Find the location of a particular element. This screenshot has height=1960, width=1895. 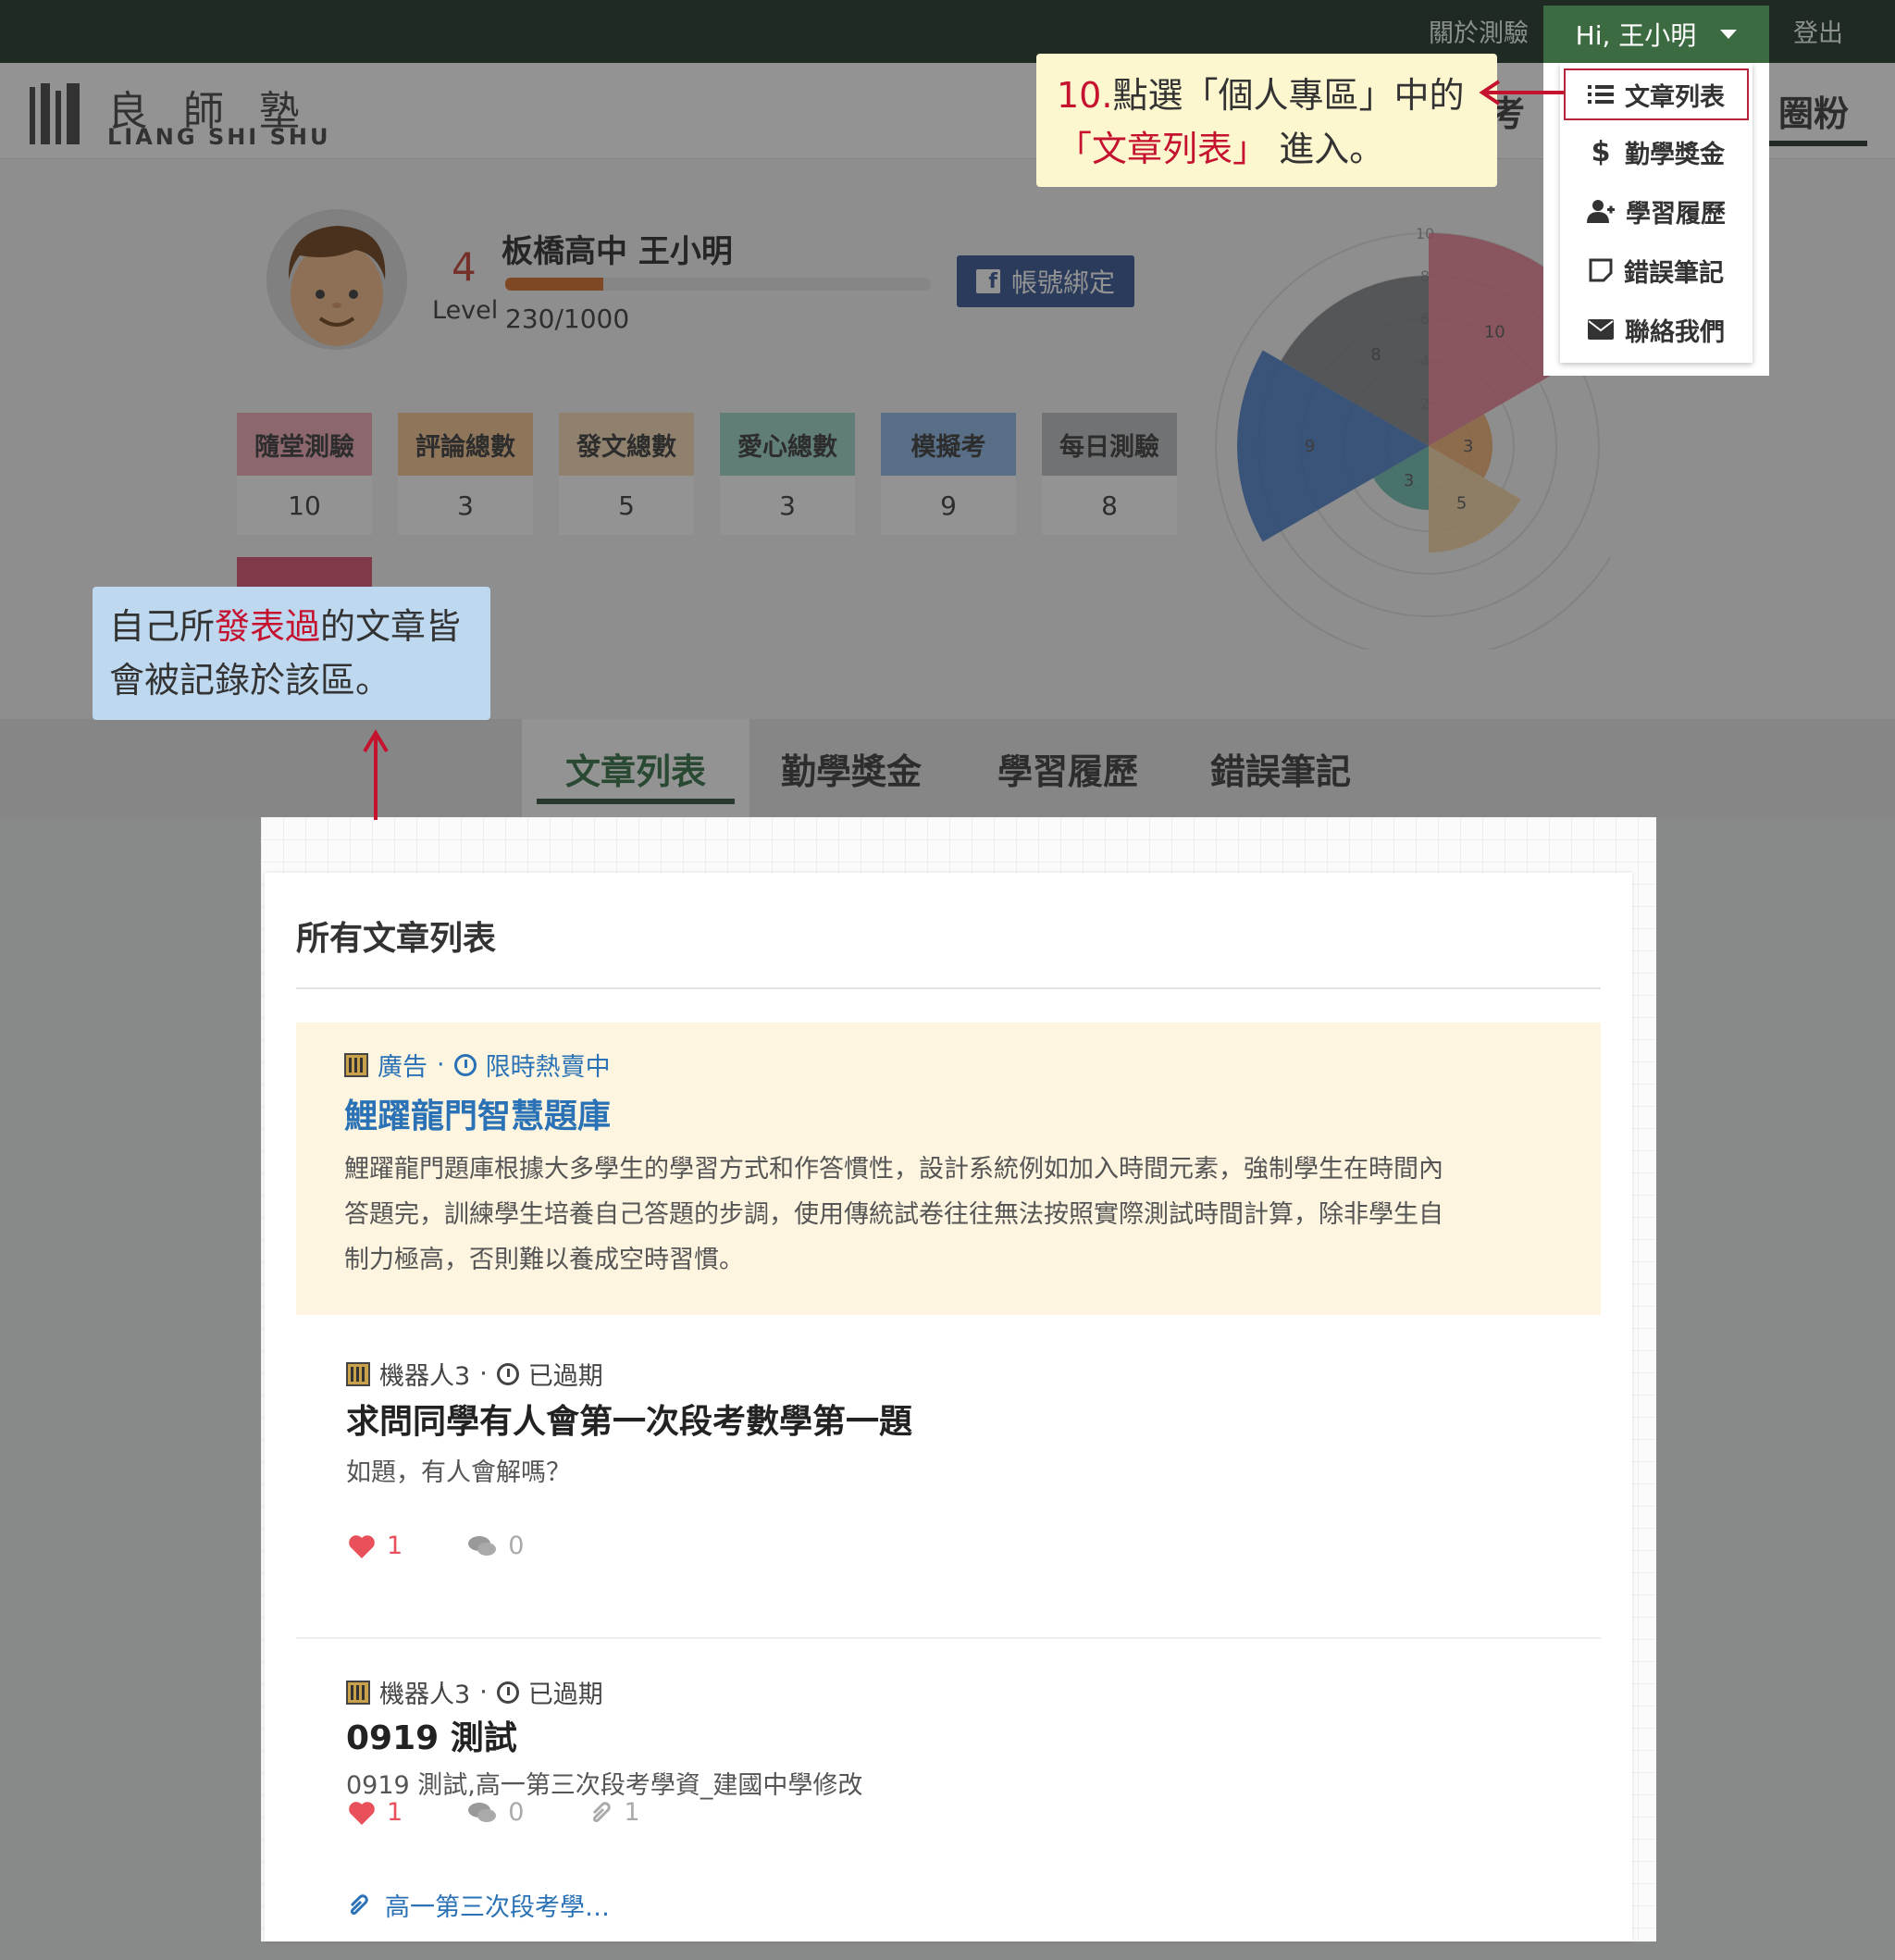

logo-english-text: LIANG SHI SHU is located at coordinates (219, 137).